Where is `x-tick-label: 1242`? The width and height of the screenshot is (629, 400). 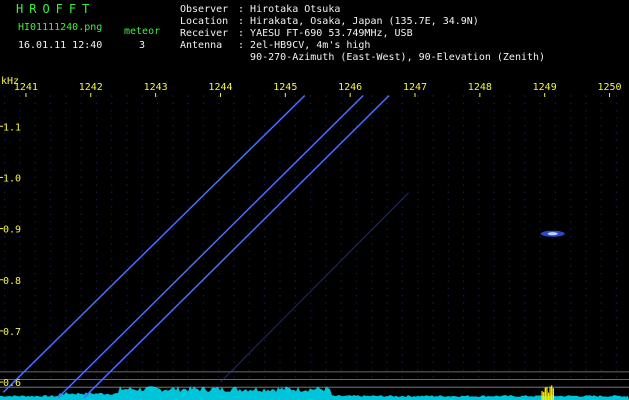 x-tick-label: 1242 is located at coordinates (91, 87).